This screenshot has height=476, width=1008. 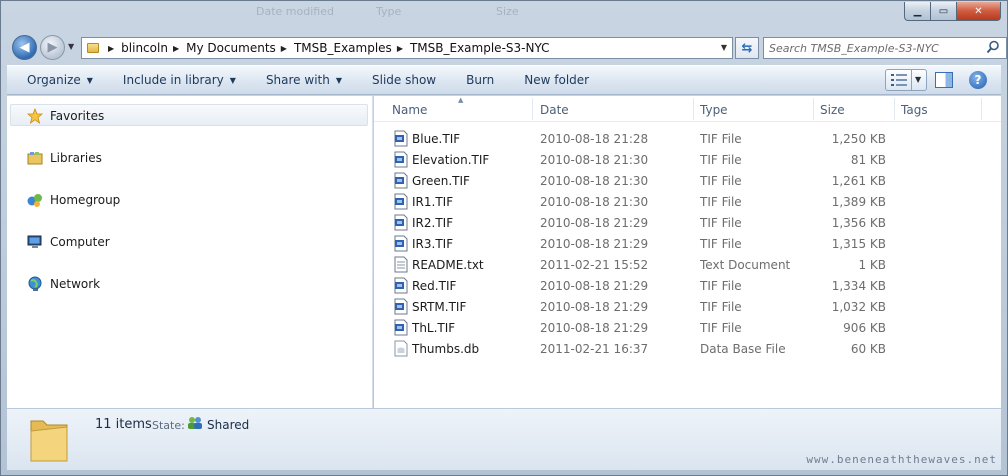 I want to click on arrow-left-icon: ◀, so click(x=24, y=47).